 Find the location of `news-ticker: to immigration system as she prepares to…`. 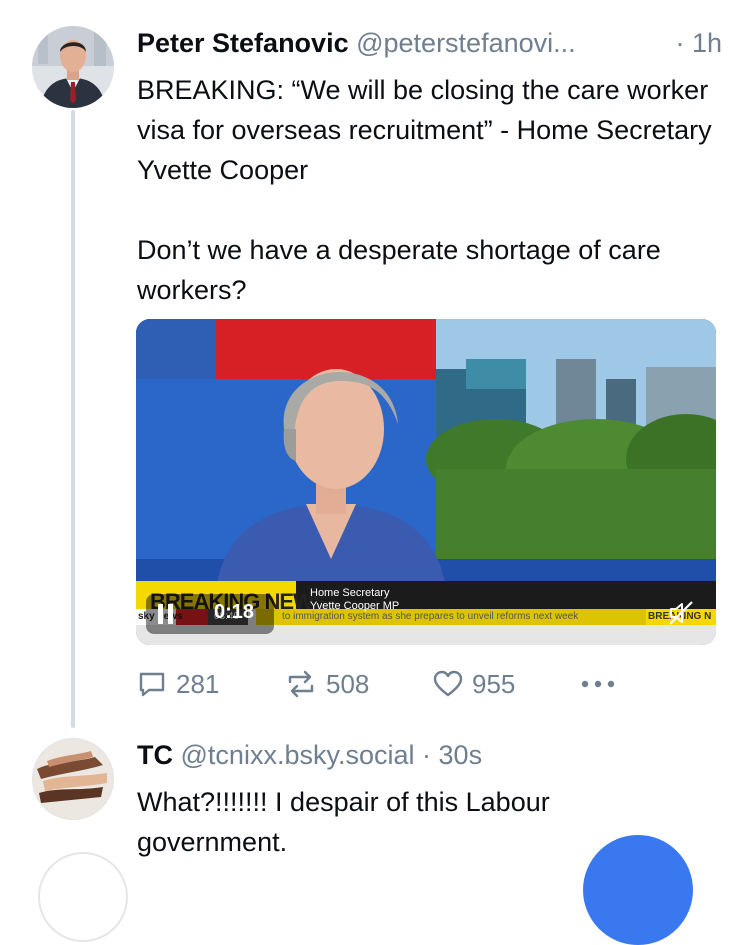

news-ticker: to immigration system as she prepares to… is located at coordinates (430, 616).